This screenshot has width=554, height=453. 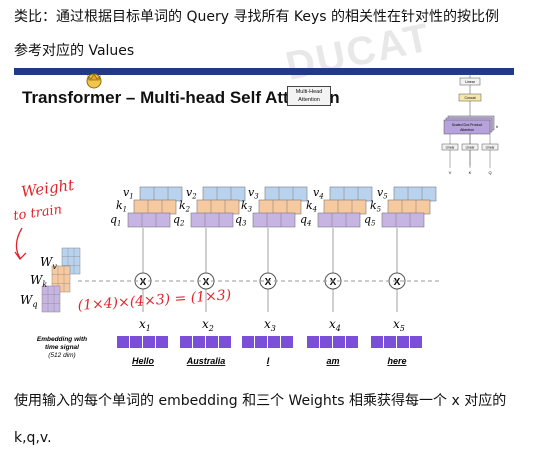 I want to click on embedding-label-2: time signal, so click(x=62, y=347).